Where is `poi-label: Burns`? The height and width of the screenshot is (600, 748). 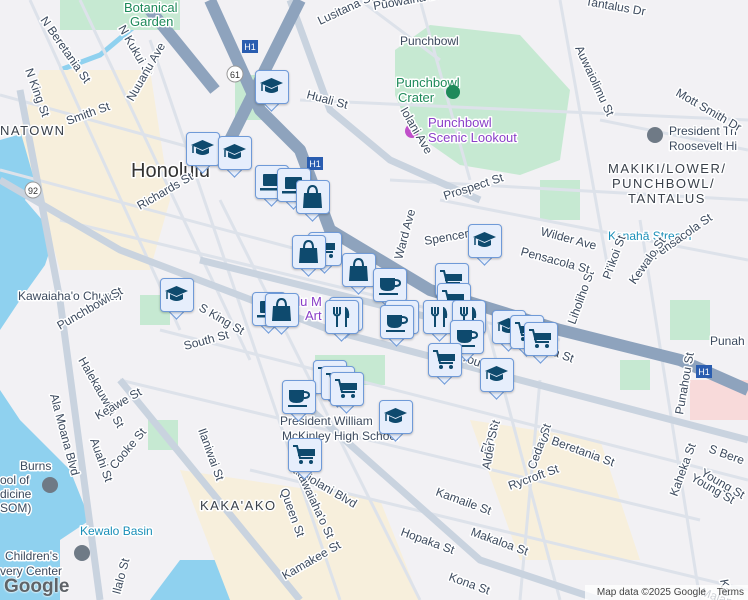
poi-label: Burns is located at coordinates (36, 466).